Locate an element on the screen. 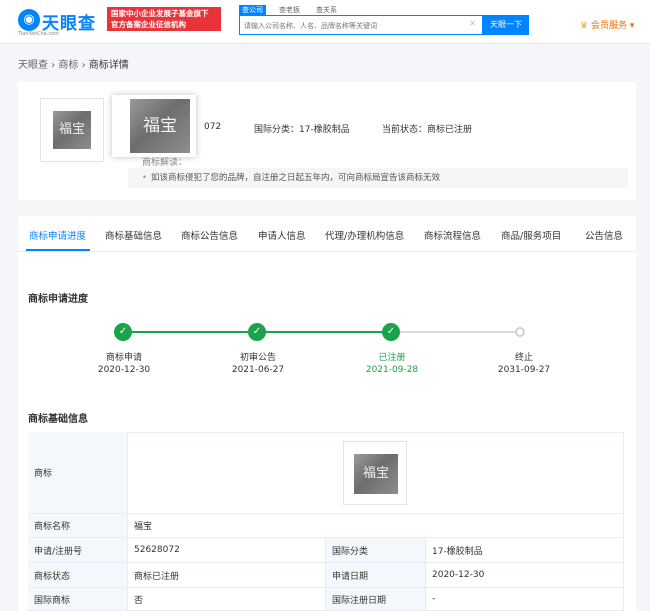  interpretation-text: 如该商标侵犯了您的品牌，自注册之日起五年内，可向商标局宣告该商标无效 is located at coordinates (296, 178).